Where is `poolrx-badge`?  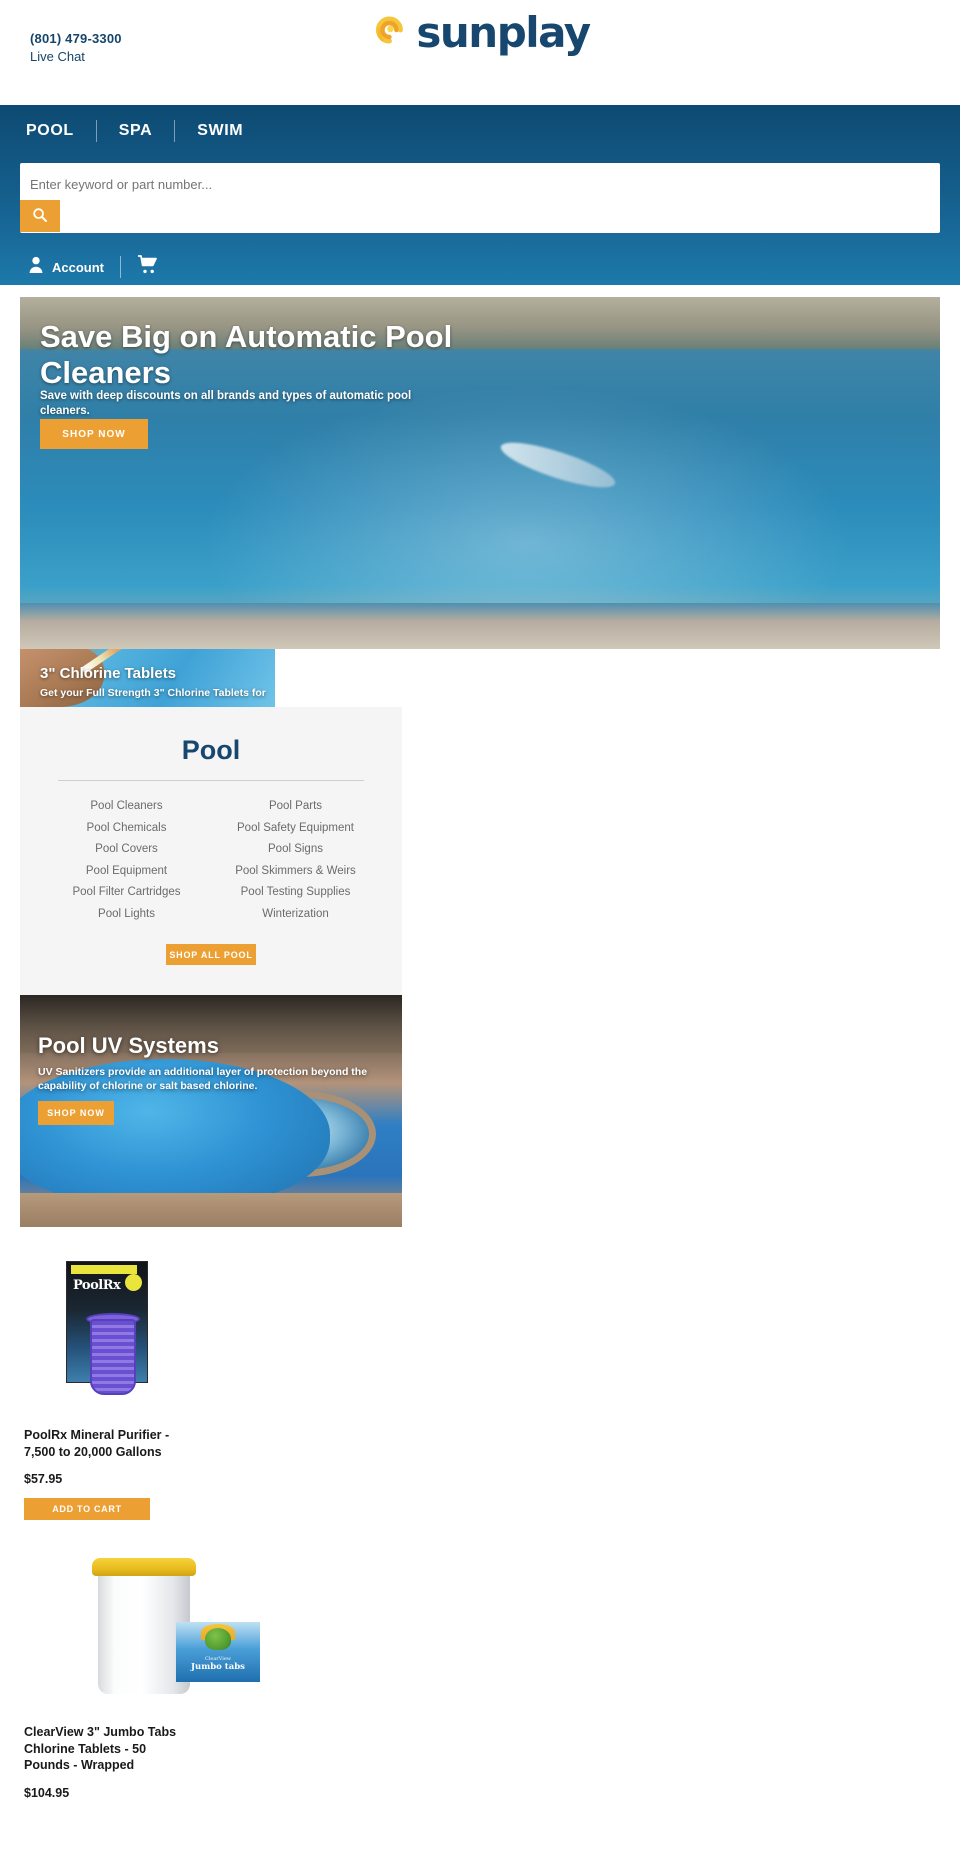
poolrx-badge is located at coordinates (133, 1283).